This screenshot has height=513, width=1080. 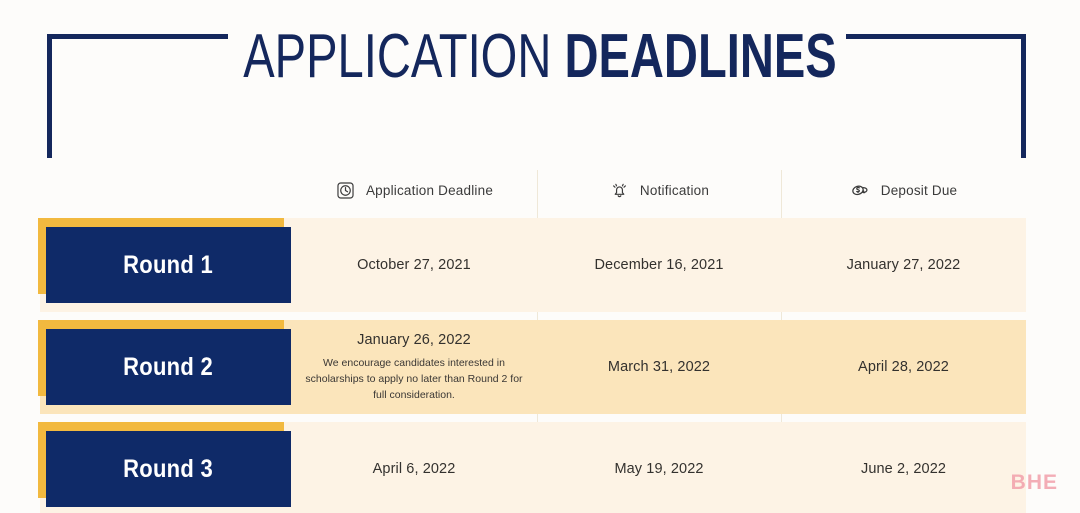 What do you see at coordinates (414, 339) in the screenshot?
I see `deadline-date: January 26, 2022` at bounding box center [414, 339].